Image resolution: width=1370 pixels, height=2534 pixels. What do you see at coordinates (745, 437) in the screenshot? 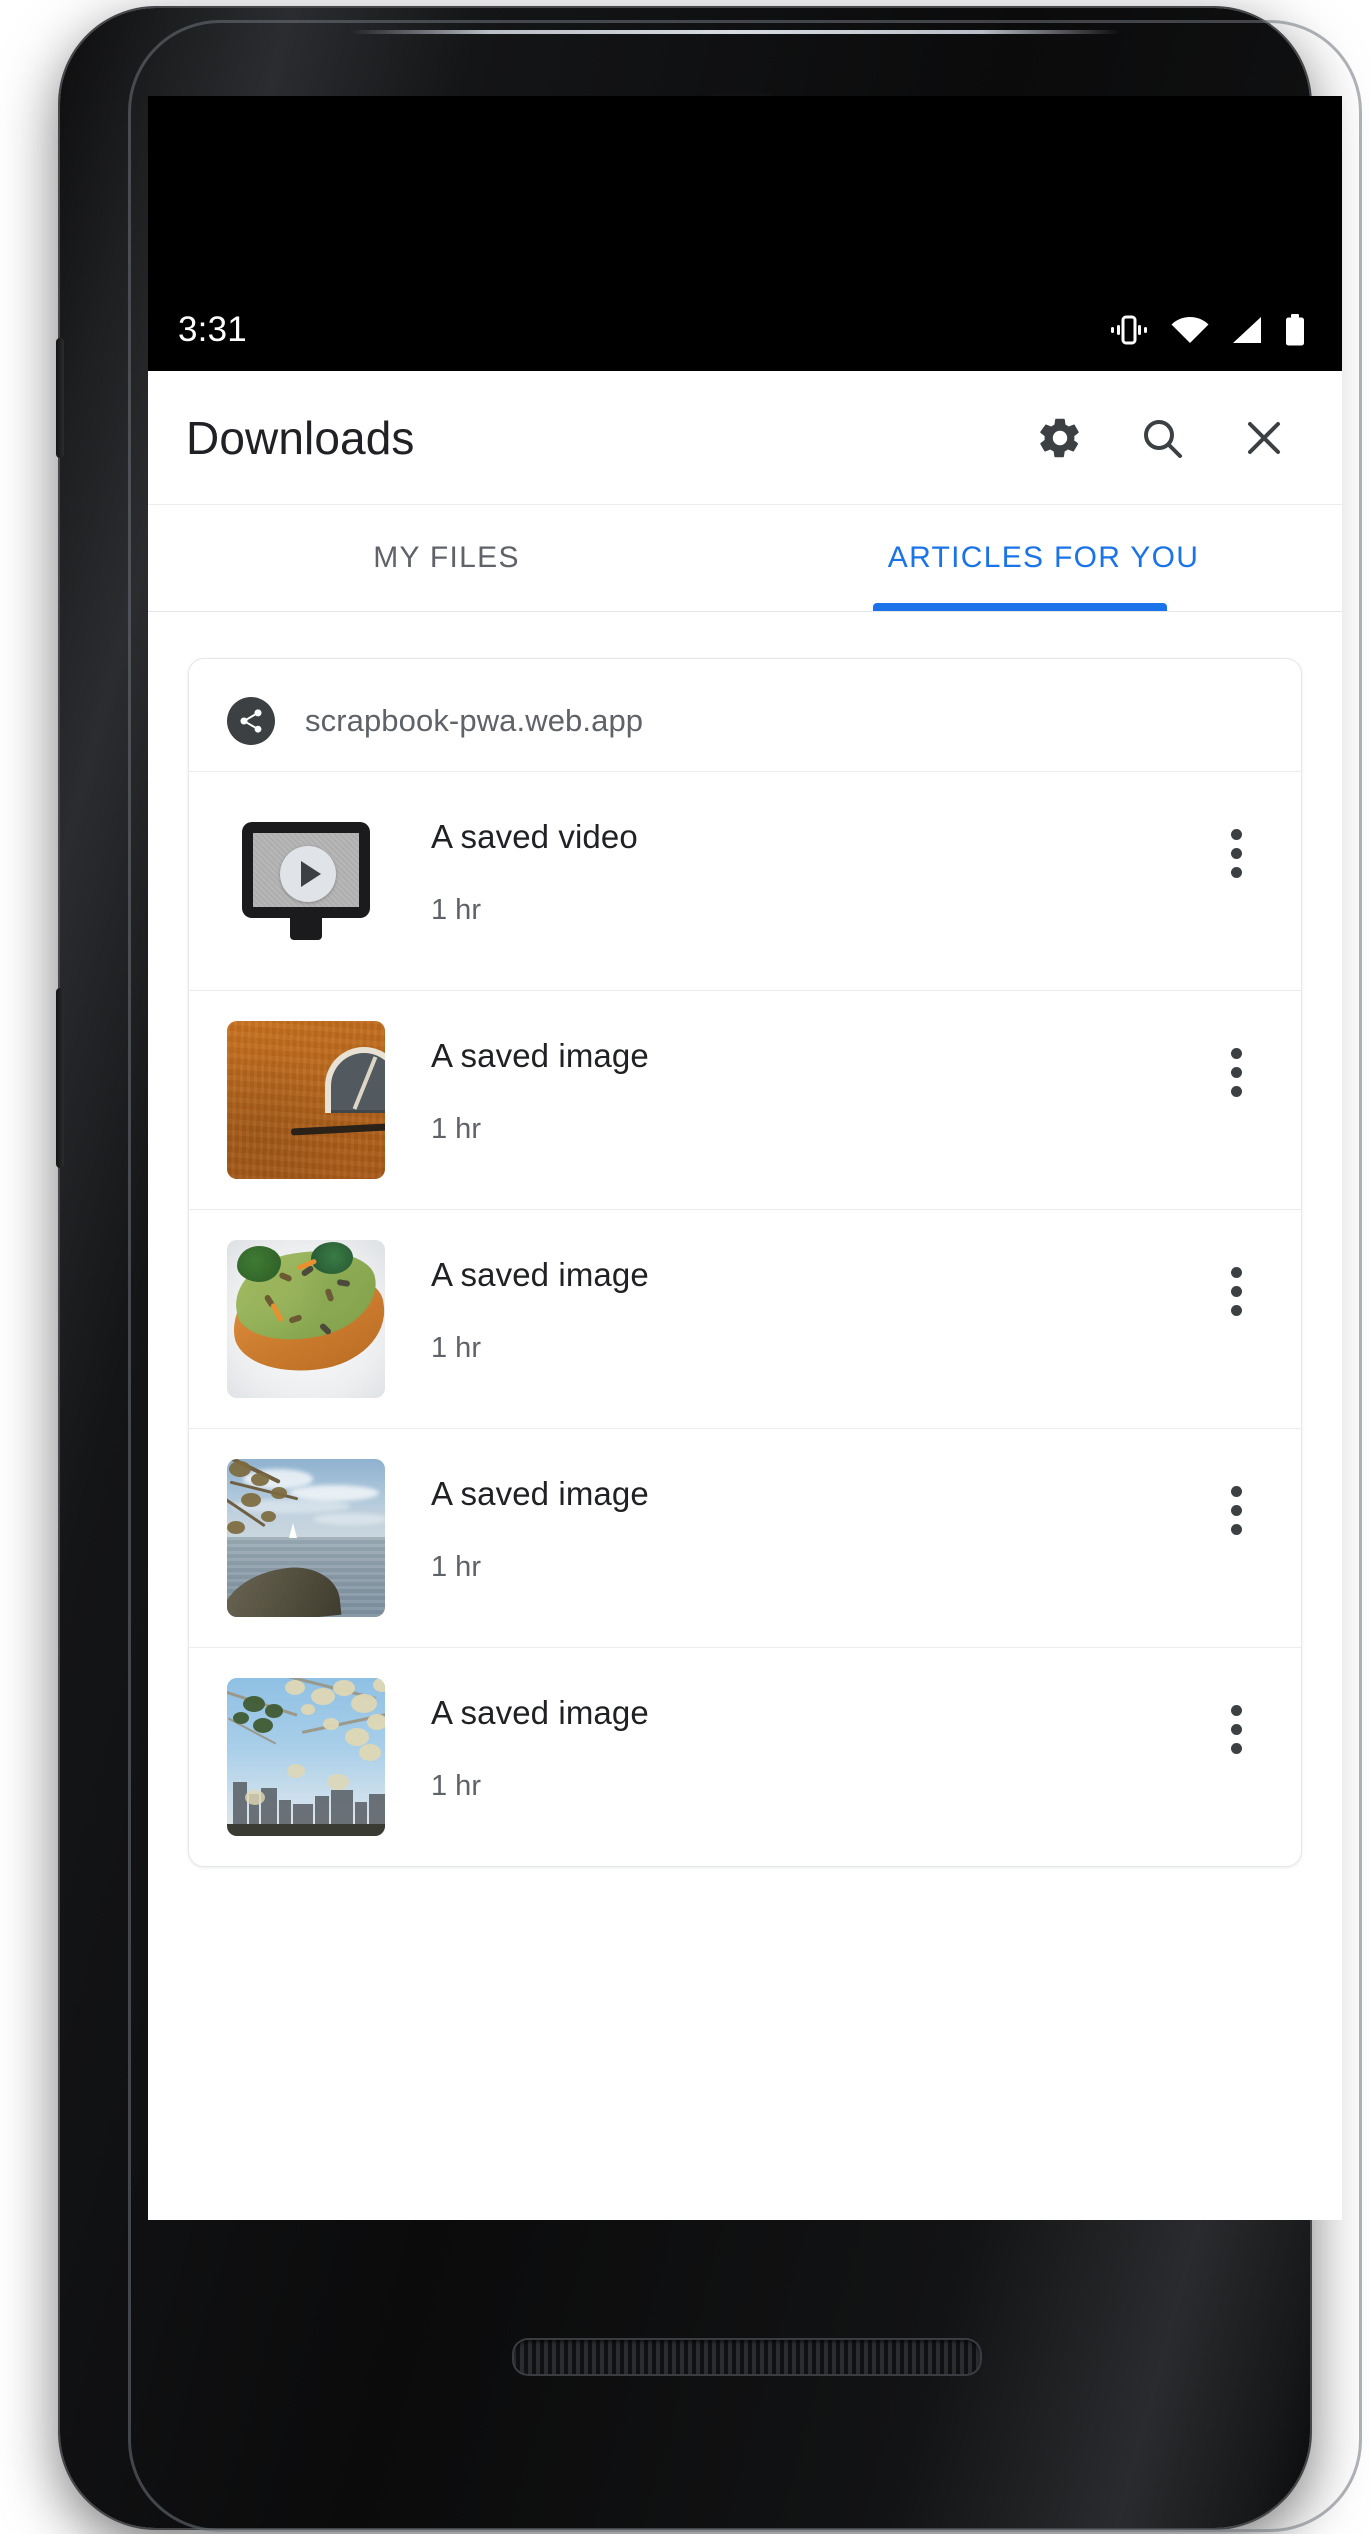
I see `app-toolbar: Downloads` at bounding box center [745, 437].